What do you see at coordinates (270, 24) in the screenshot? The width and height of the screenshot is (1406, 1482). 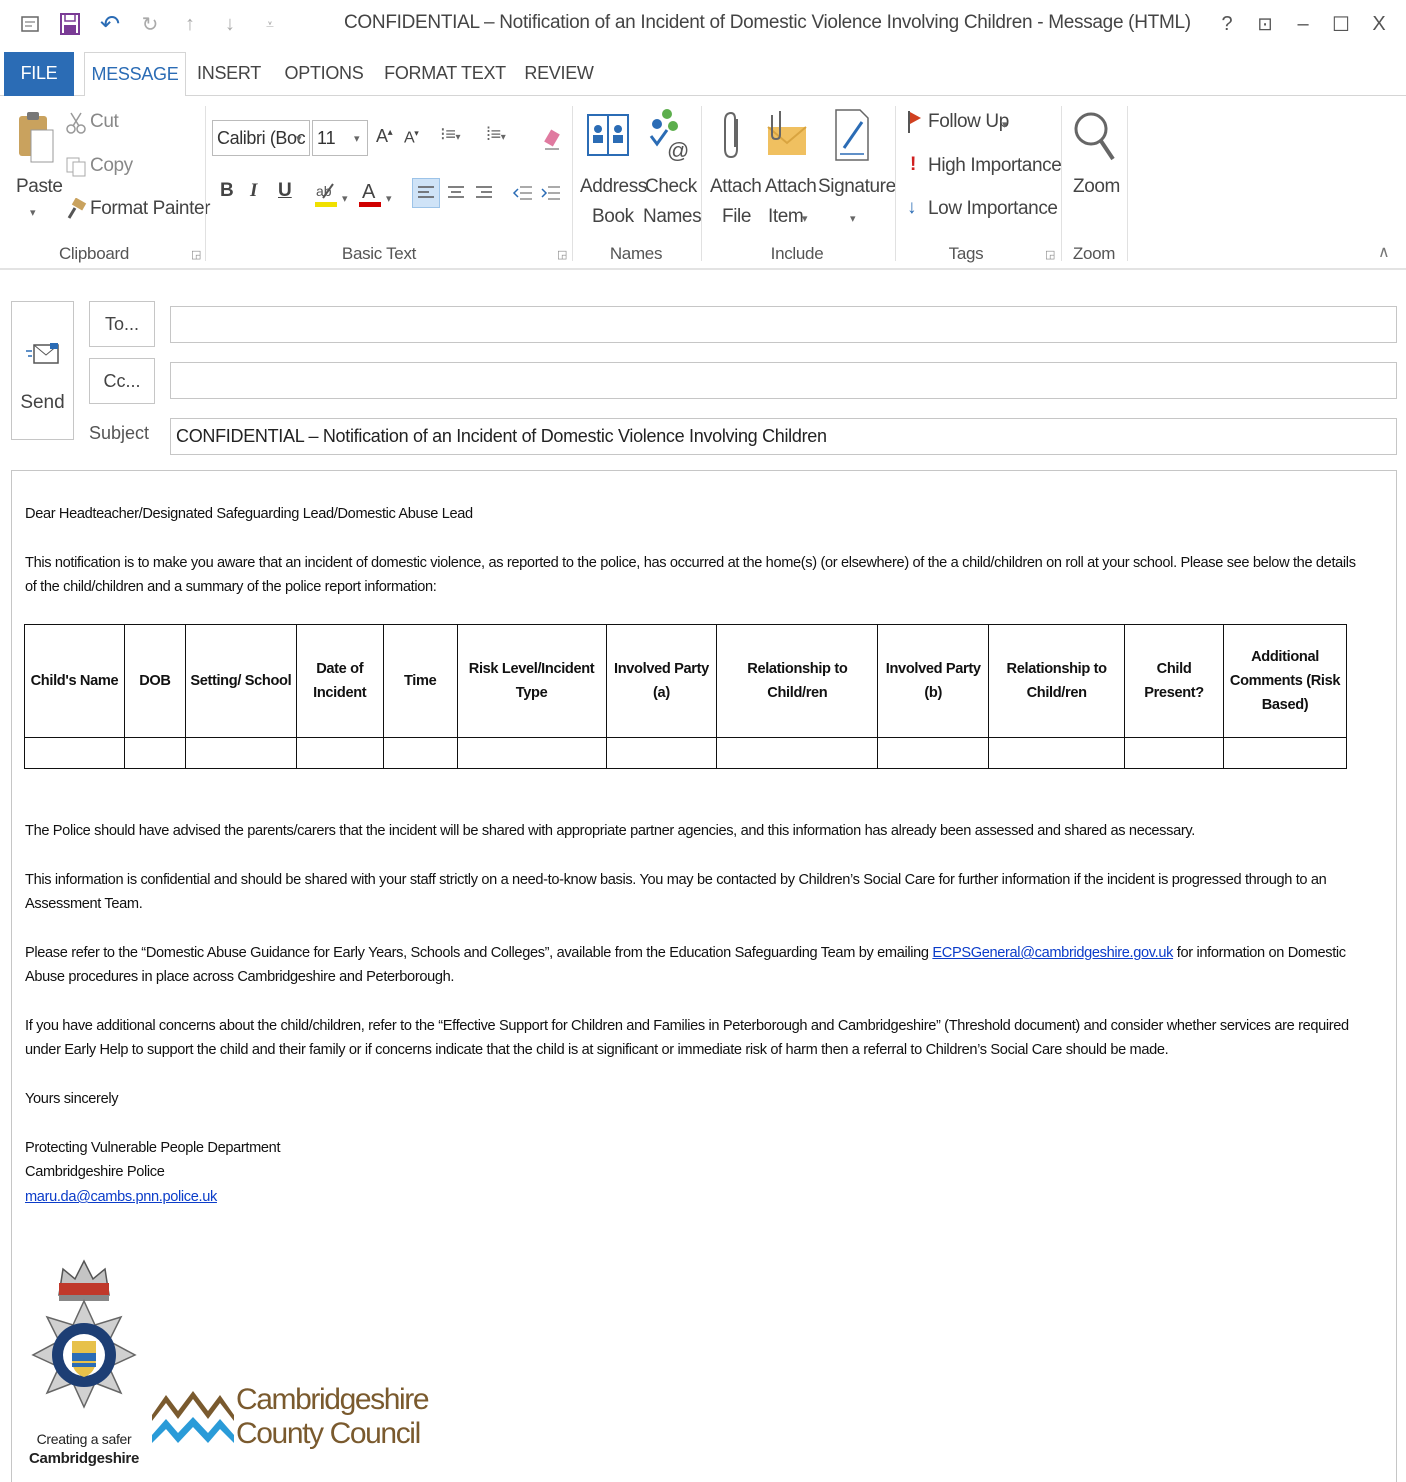 I see `customize-toolbar-icon: ⩡` at bounding box center [270, 24].